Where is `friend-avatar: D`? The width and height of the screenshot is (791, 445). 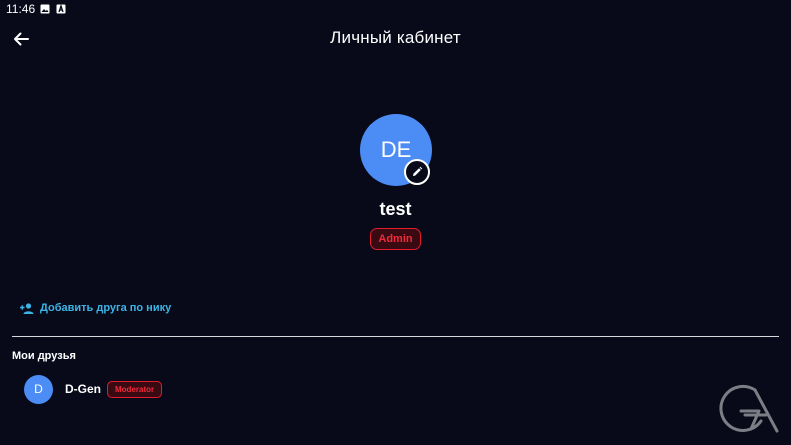 friend-avatar: D is located at coordinates (38, 389).